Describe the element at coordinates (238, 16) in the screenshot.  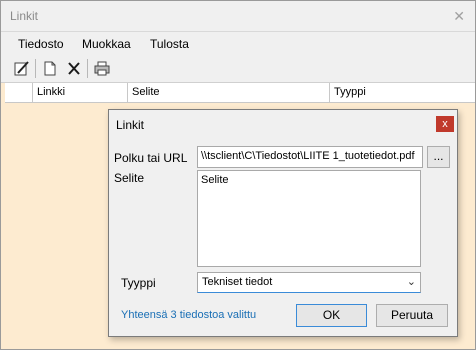
I see `title-bar: Linkit ✕` at that location.